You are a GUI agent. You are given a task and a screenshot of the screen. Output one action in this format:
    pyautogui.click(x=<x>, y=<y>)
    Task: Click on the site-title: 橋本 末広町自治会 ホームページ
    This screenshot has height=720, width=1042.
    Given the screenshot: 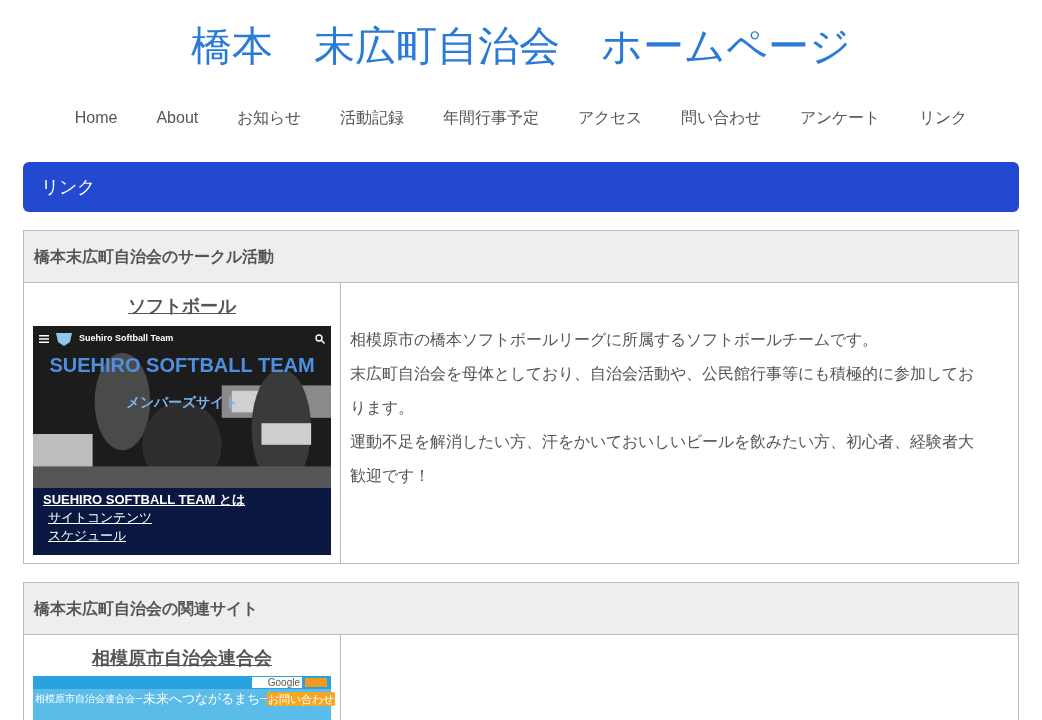 What is the action you would take?
    pyautogui.click(x=521, y=46)
    